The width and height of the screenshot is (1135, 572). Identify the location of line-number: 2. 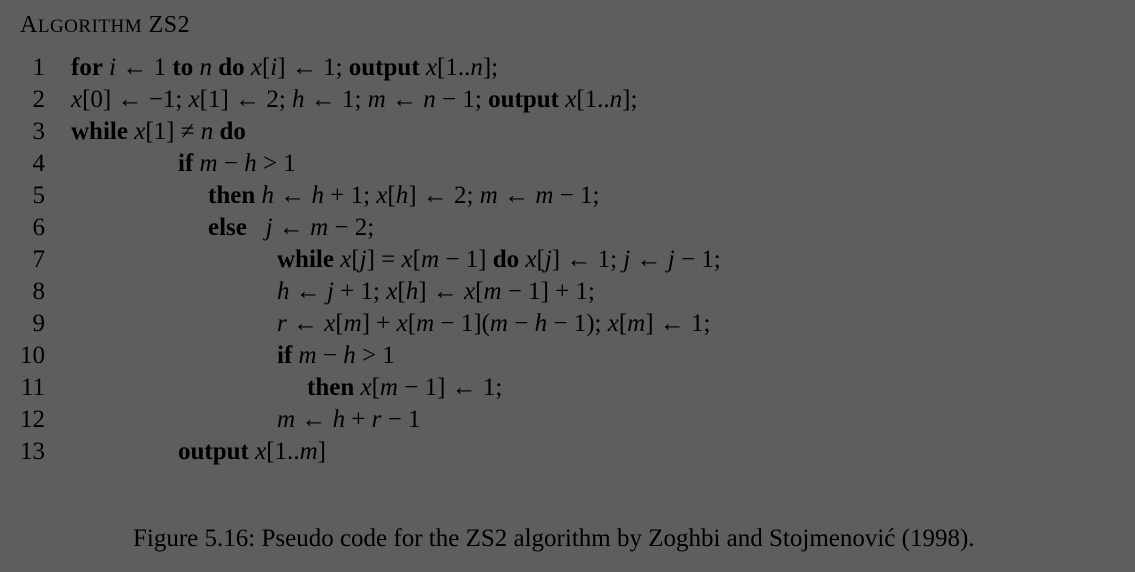
(39, 99).